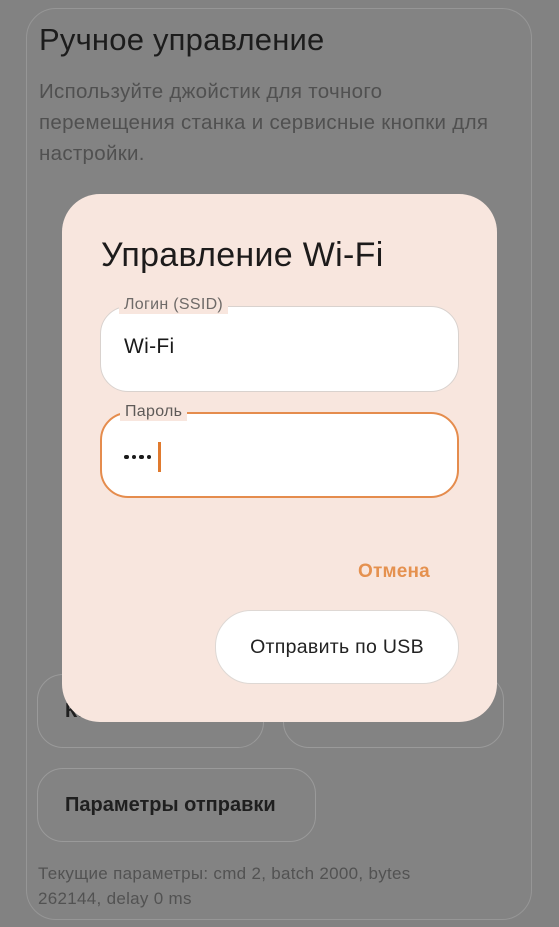  I want to click on send-params-button: Параметры отправки, so click(176, 805).